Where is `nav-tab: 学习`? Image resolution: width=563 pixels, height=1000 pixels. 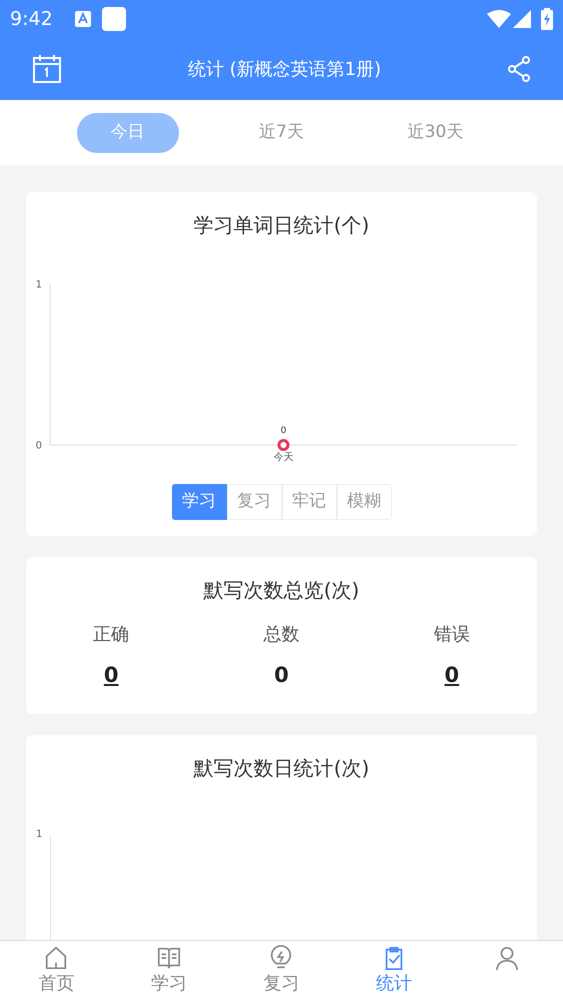 nav-tab: 学习 is located at coordinates (169, 970).